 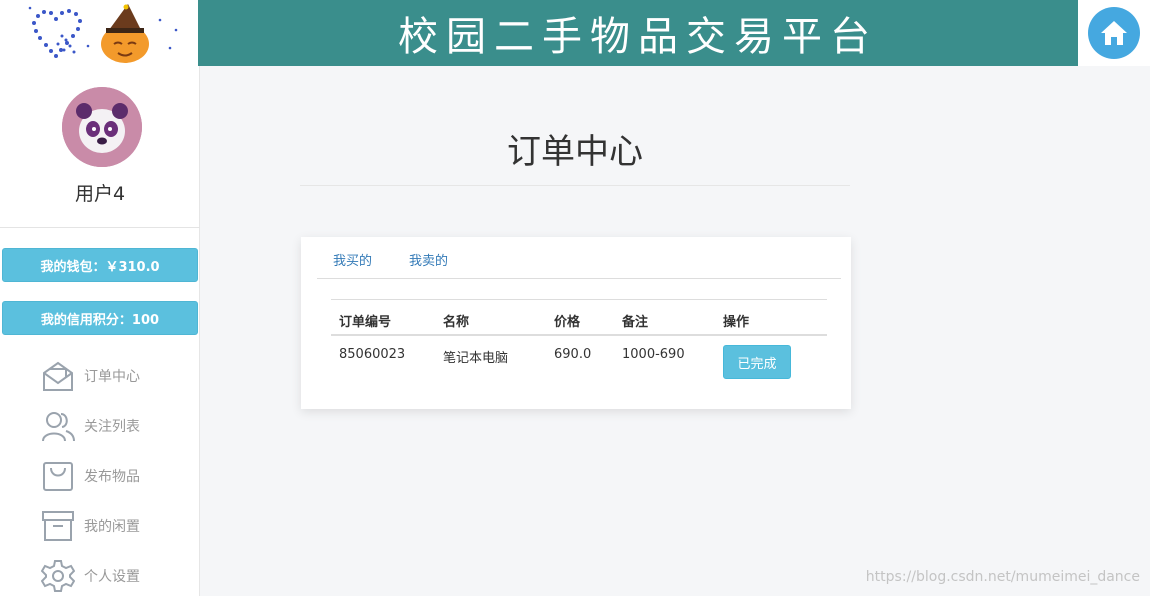 What do you see at coordinates (372, 354) in the screenshot?
I see `order-id: 85060023` at bounding box center [372, 354].